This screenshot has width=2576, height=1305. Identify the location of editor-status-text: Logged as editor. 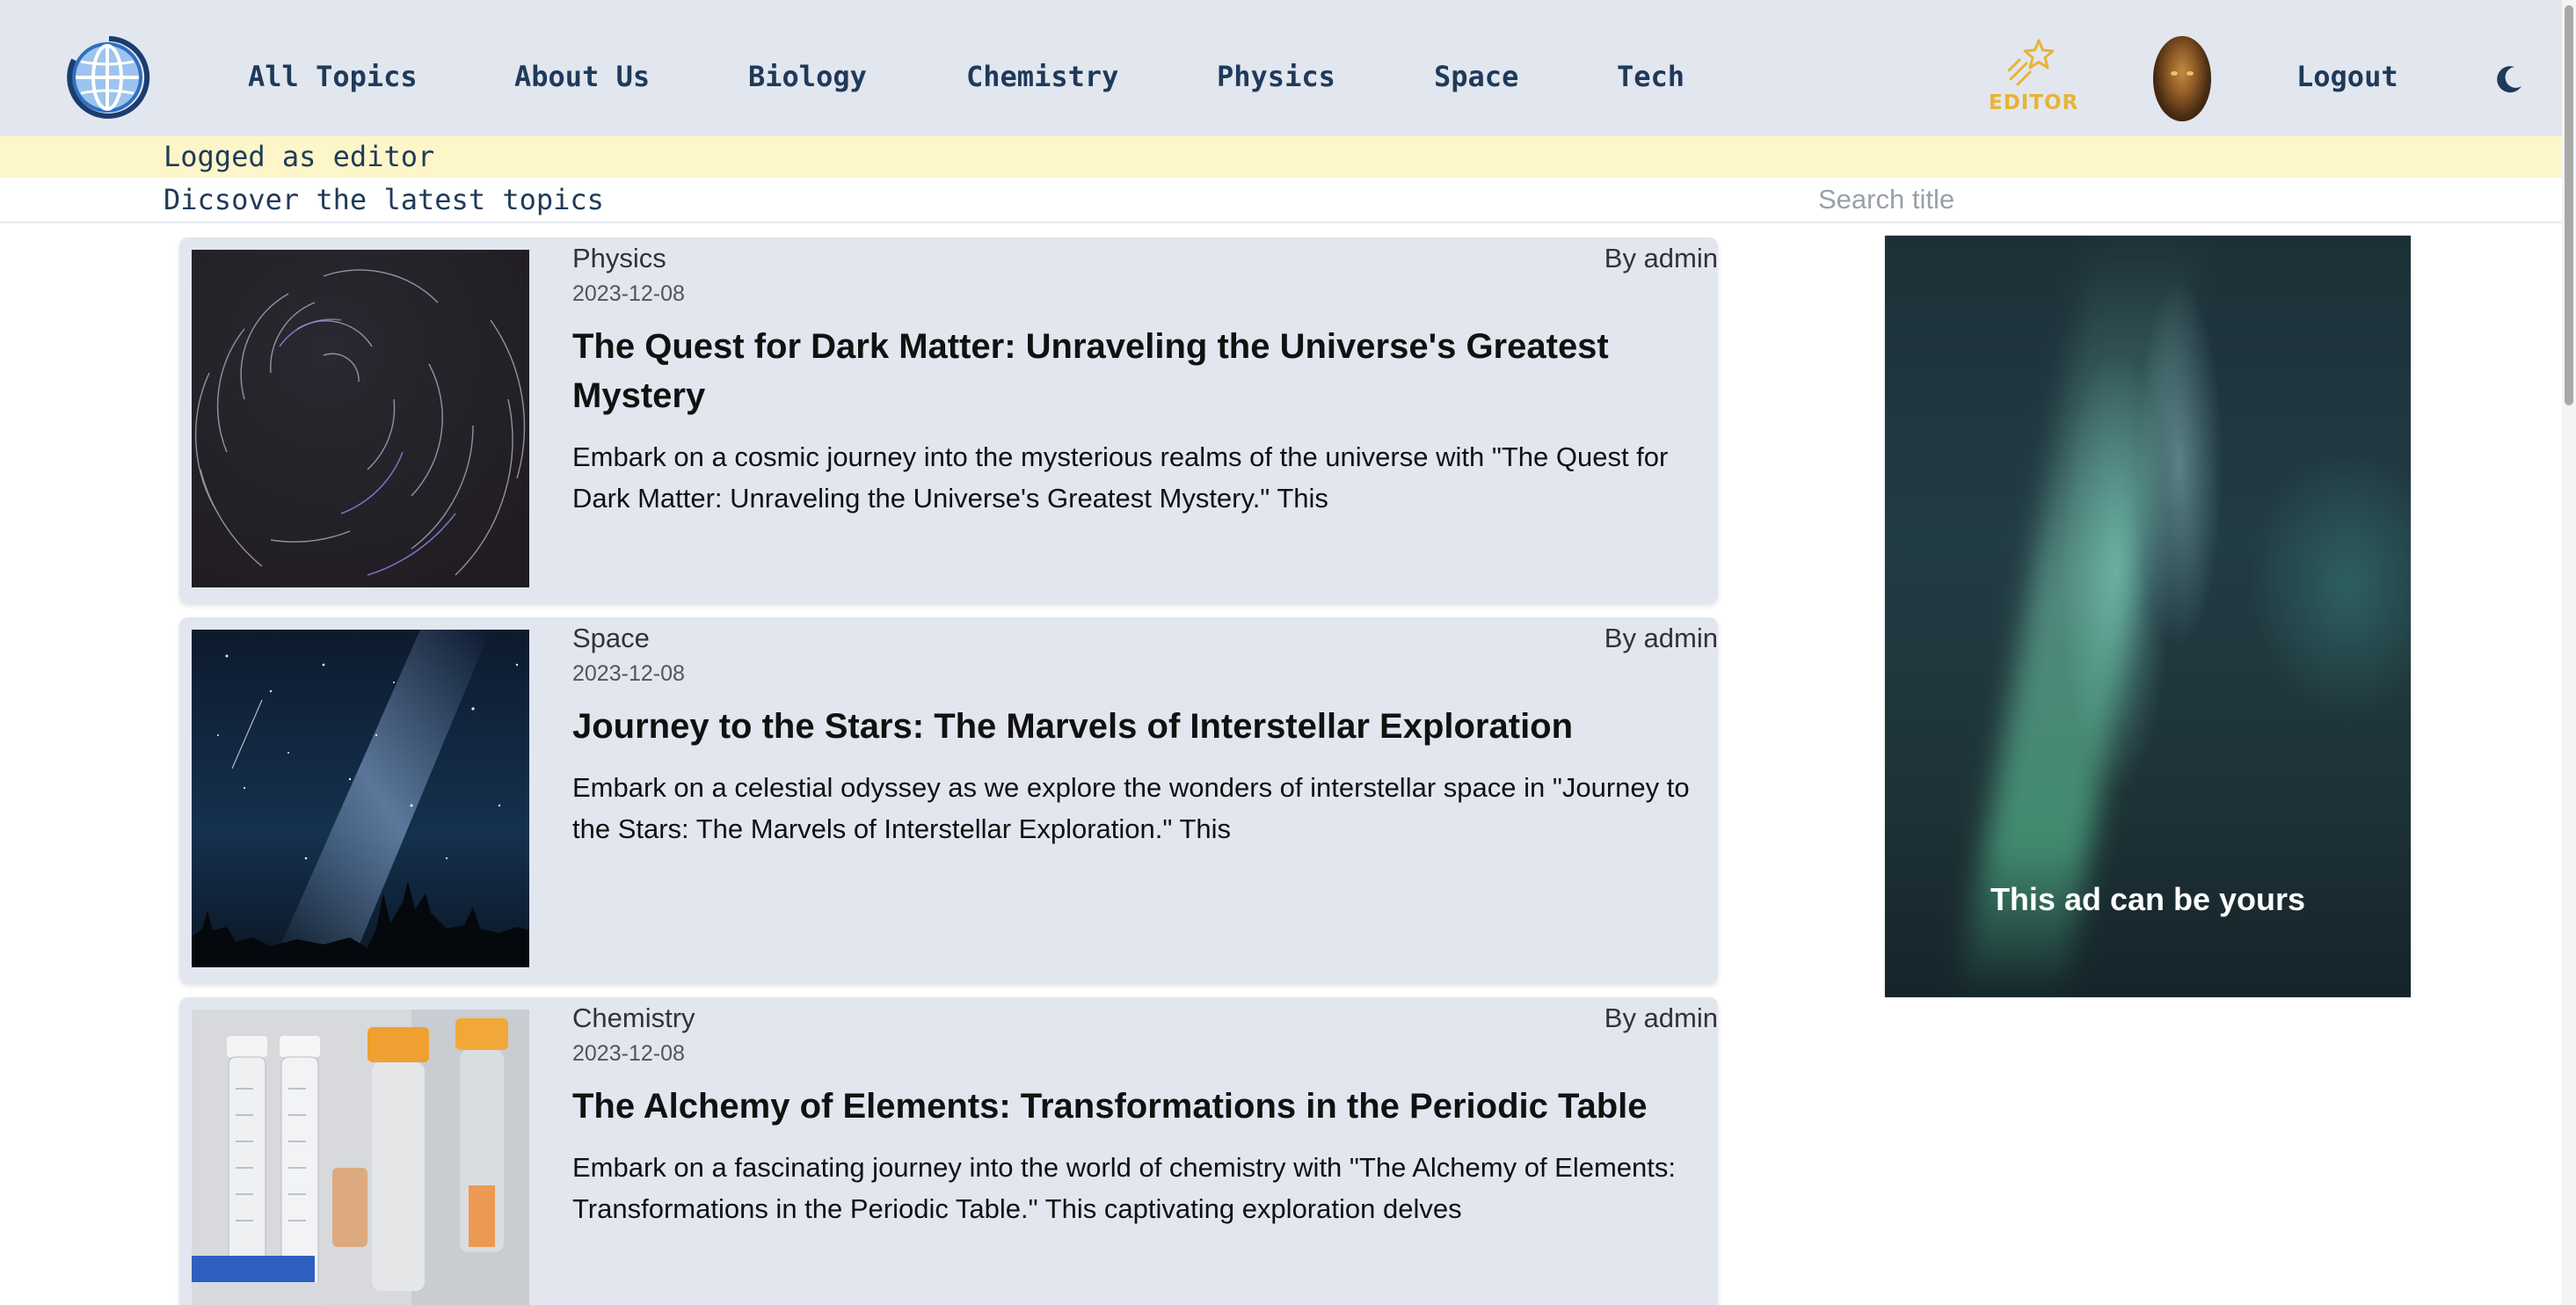
(299, 156).